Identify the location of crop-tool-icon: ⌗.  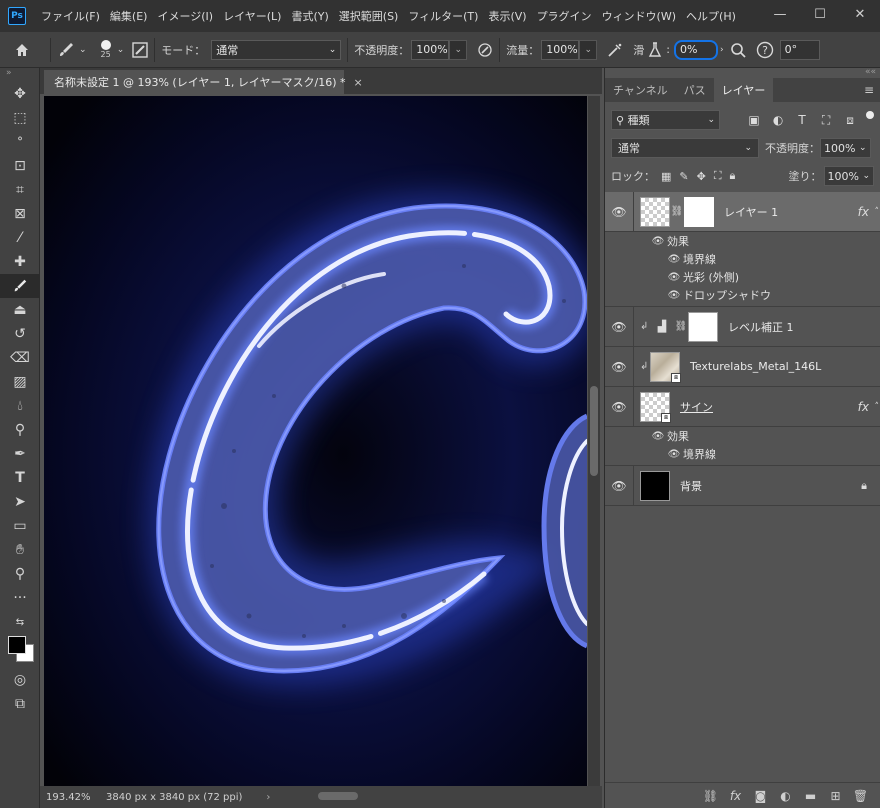
(20, 190).